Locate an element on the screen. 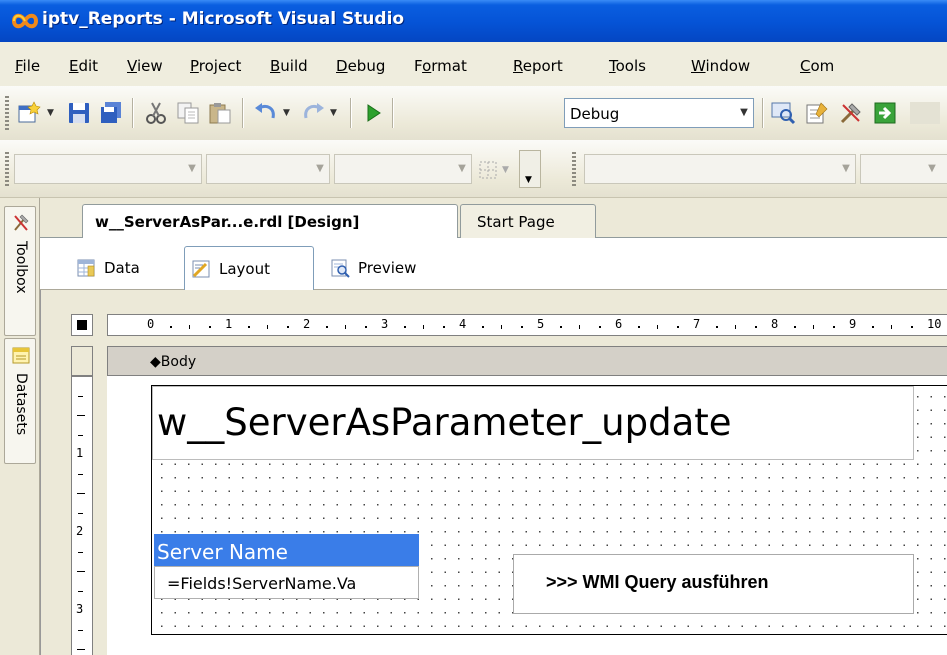  datasets-tab: Datasets is located at coordinates (20, 401).